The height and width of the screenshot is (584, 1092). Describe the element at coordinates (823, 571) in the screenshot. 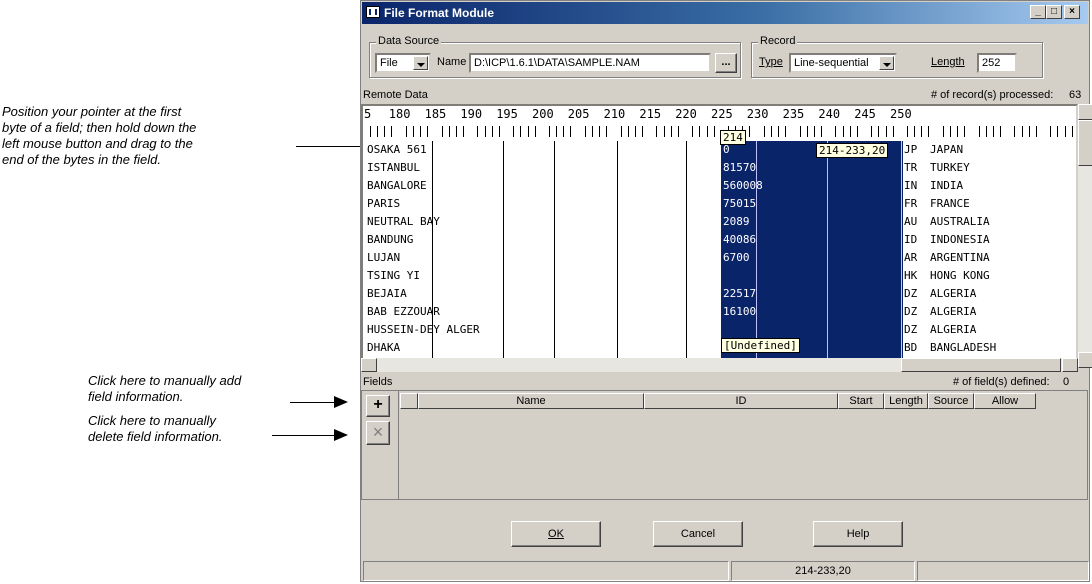

I see `status-range: 214-233,20` at that location.